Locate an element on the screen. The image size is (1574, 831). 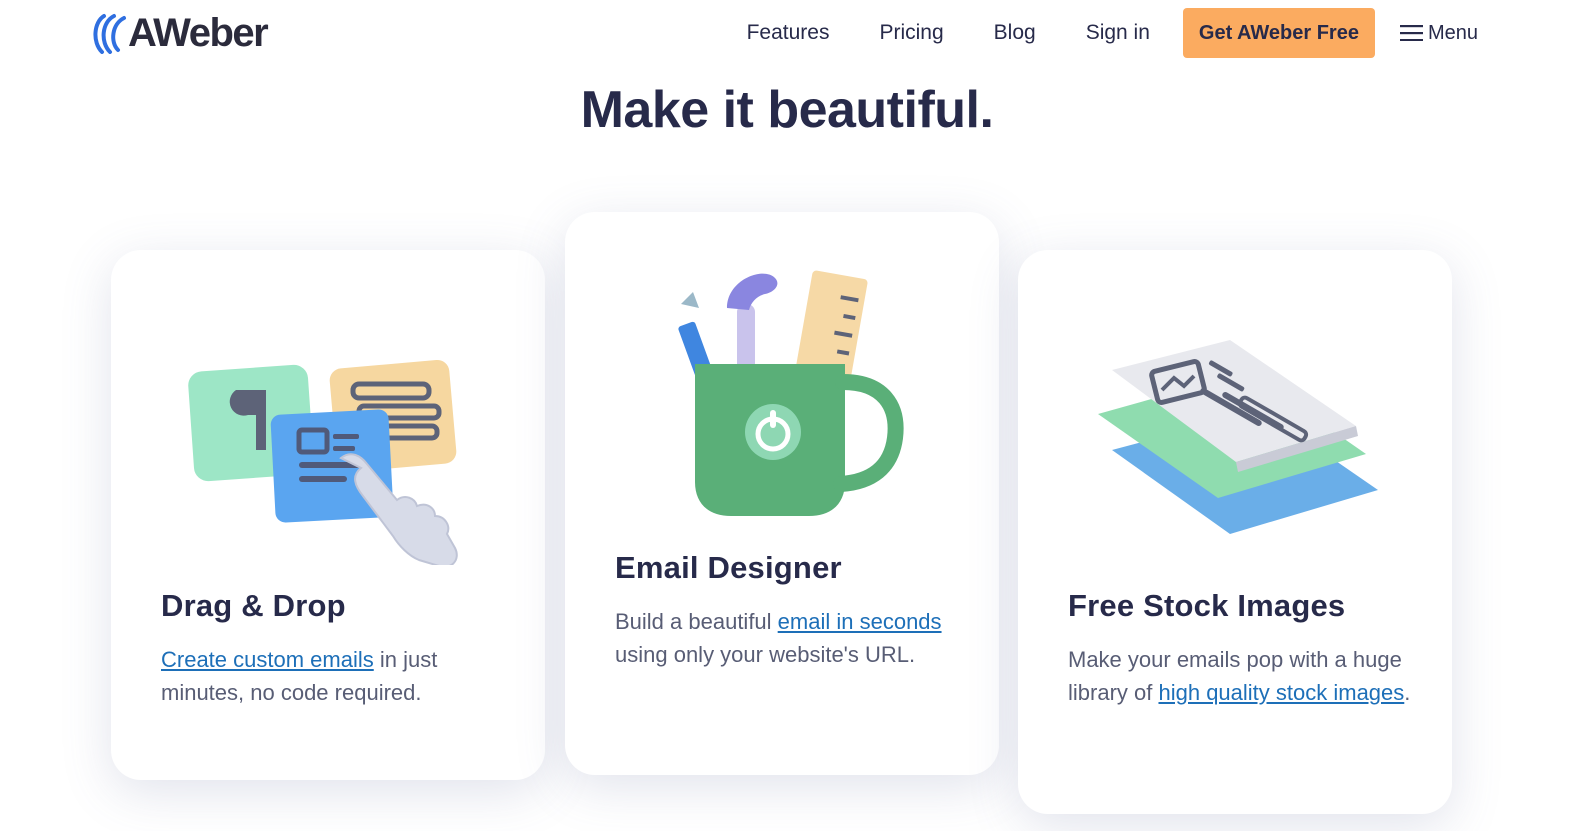
page-title: Make it beautiful. is located at coordinates (787, 110).